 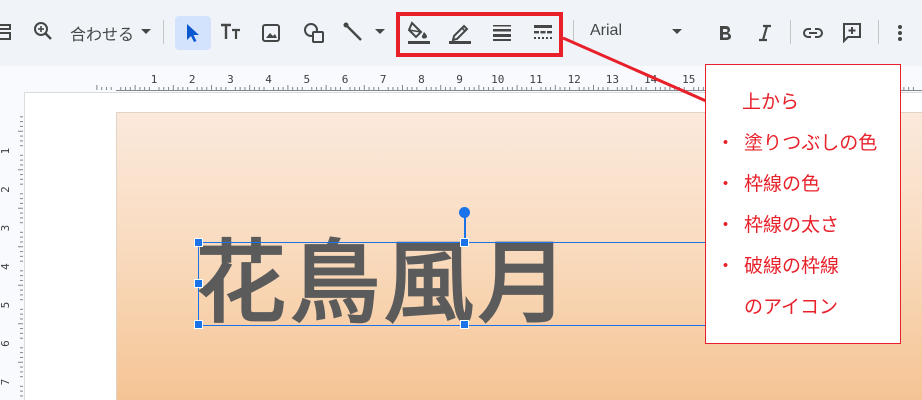 I want to click on comment-icon, so click(x=852, y=32).